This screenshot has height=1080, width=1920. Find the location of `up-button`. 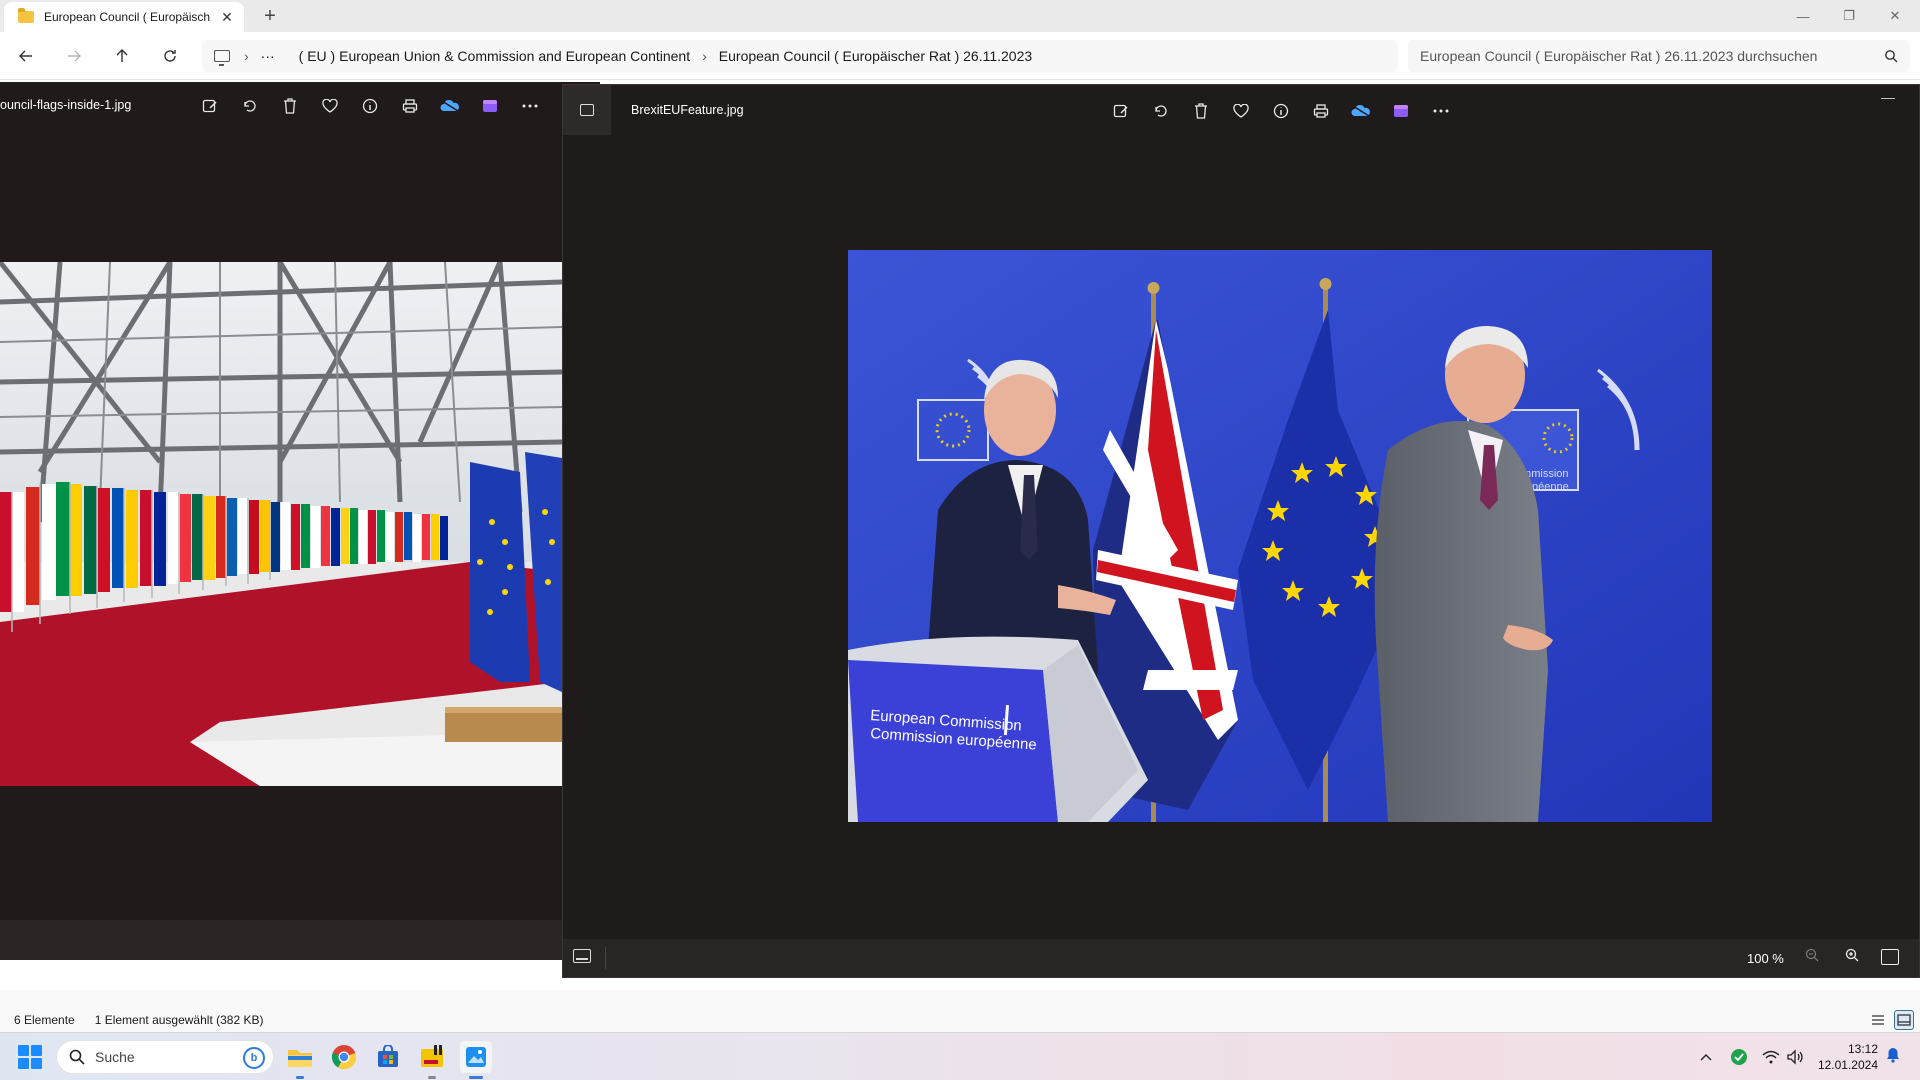

up-button is located at coordinates (122, 56).